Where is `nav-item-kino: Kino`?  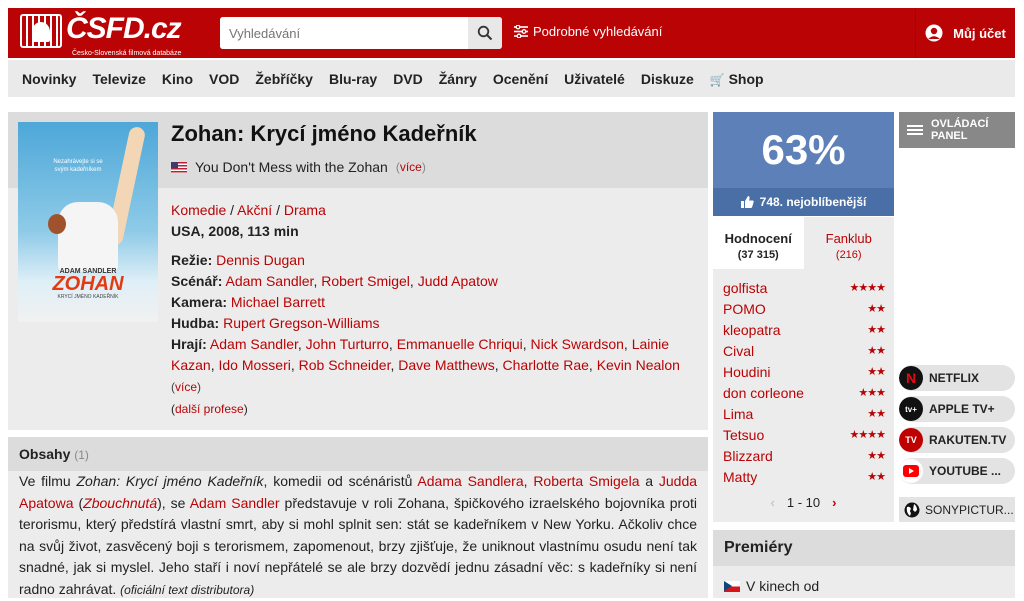 nav-item-kino: Kino is located at coordinates (177, 79).